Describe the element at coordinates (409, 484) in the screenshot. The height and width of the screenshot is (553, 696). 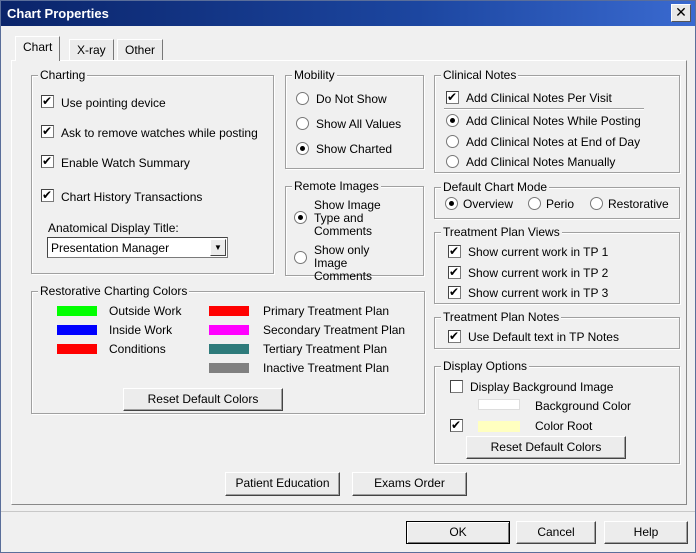
I see `exams-order-button: Exams Order` at that location.